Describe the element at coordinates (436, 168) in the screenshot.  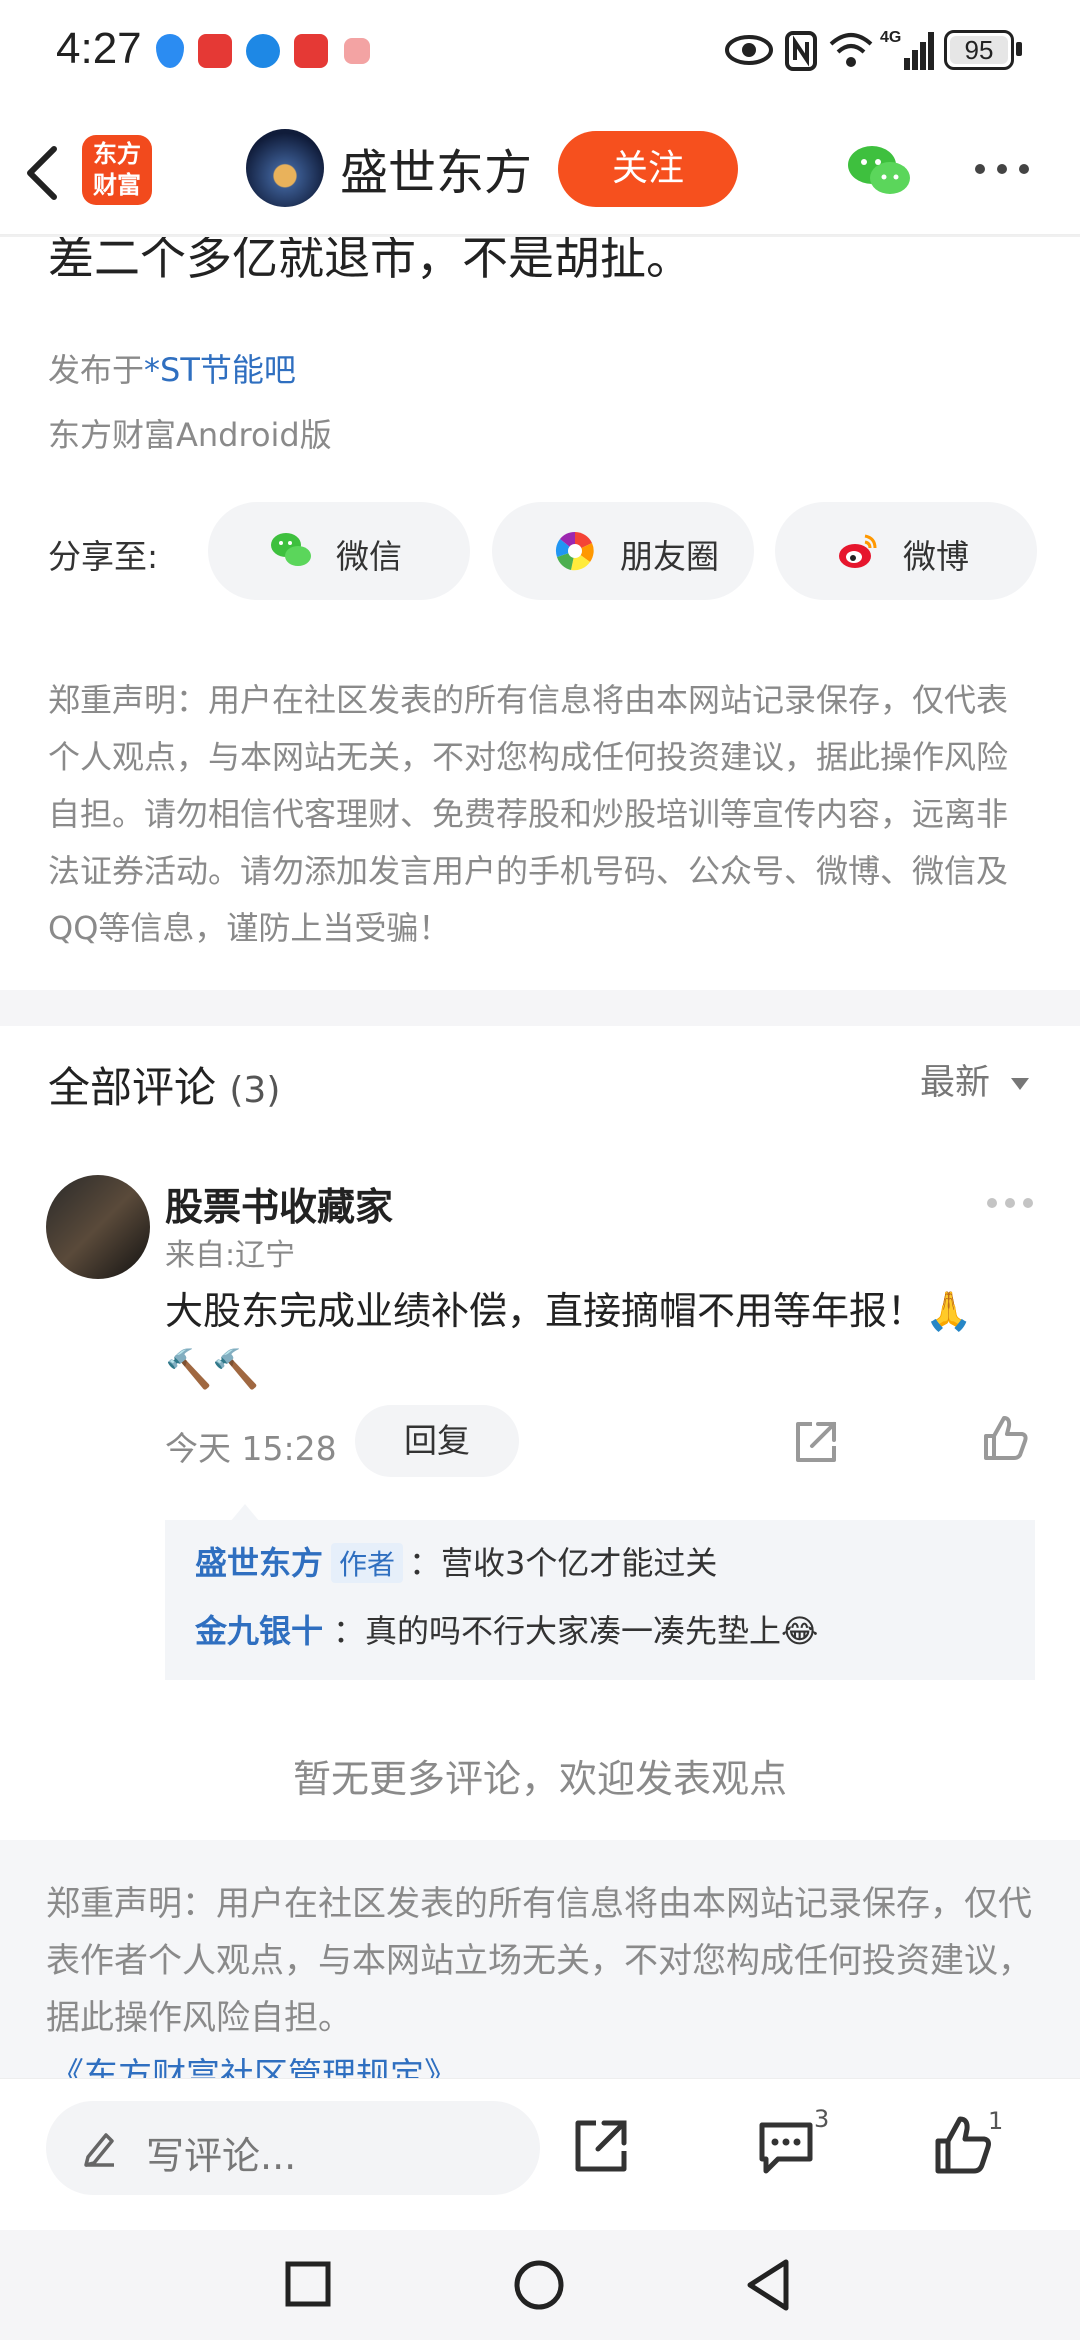
I see `author-name: 盛世东方` at that location.